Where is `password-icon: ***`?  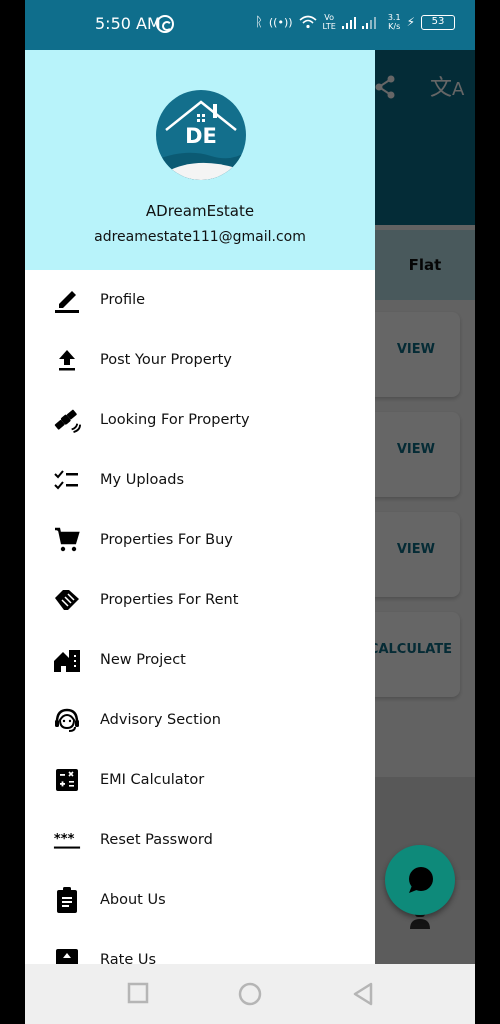 password-icon: *** is located at coordinates (67, 840).